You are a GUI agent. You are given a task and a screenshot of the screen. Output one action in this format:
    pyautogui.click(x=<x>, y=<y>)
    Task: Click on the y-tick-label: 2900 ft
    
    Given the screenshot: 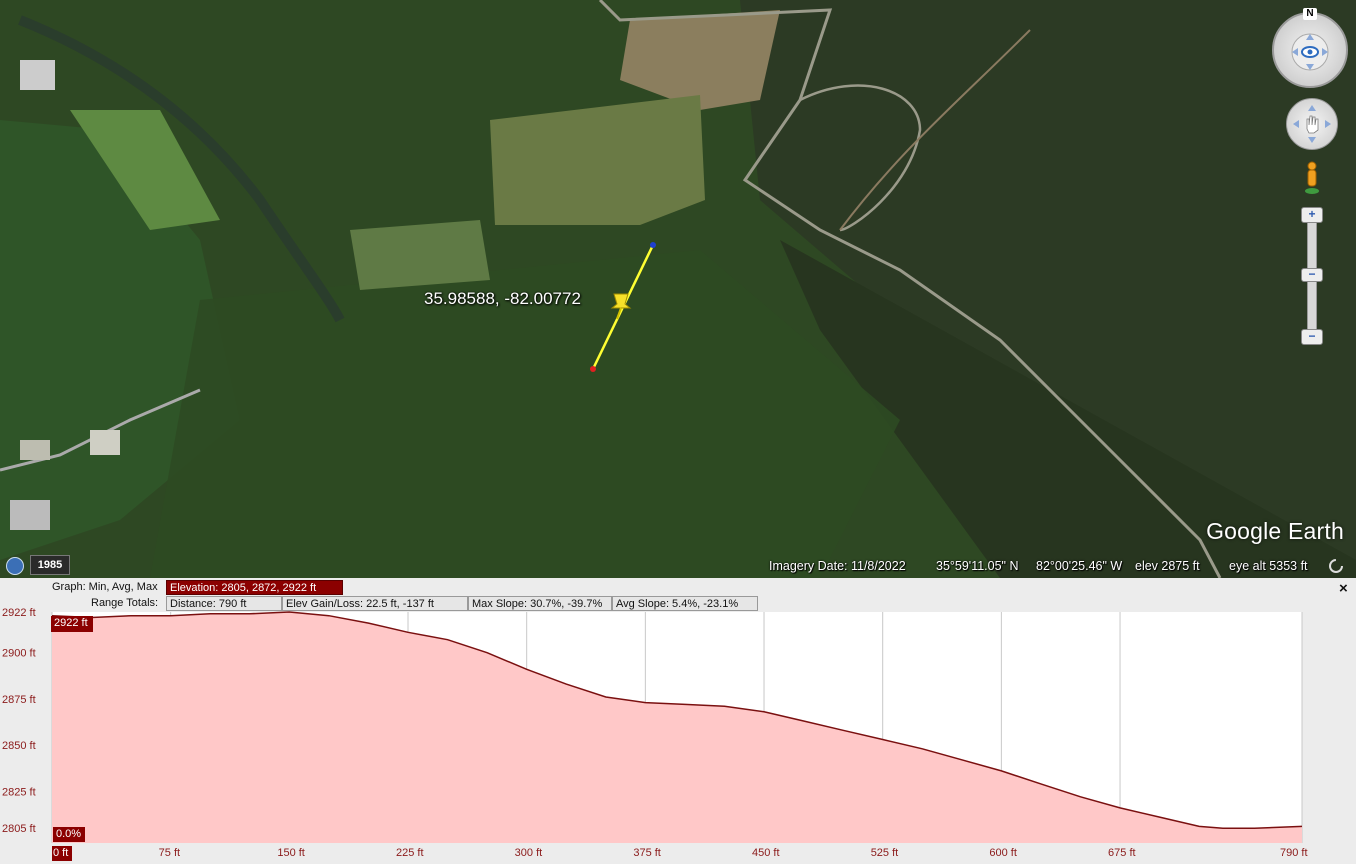 What is the action you would take?
    pyautogui.click(x=19, y=654)
    